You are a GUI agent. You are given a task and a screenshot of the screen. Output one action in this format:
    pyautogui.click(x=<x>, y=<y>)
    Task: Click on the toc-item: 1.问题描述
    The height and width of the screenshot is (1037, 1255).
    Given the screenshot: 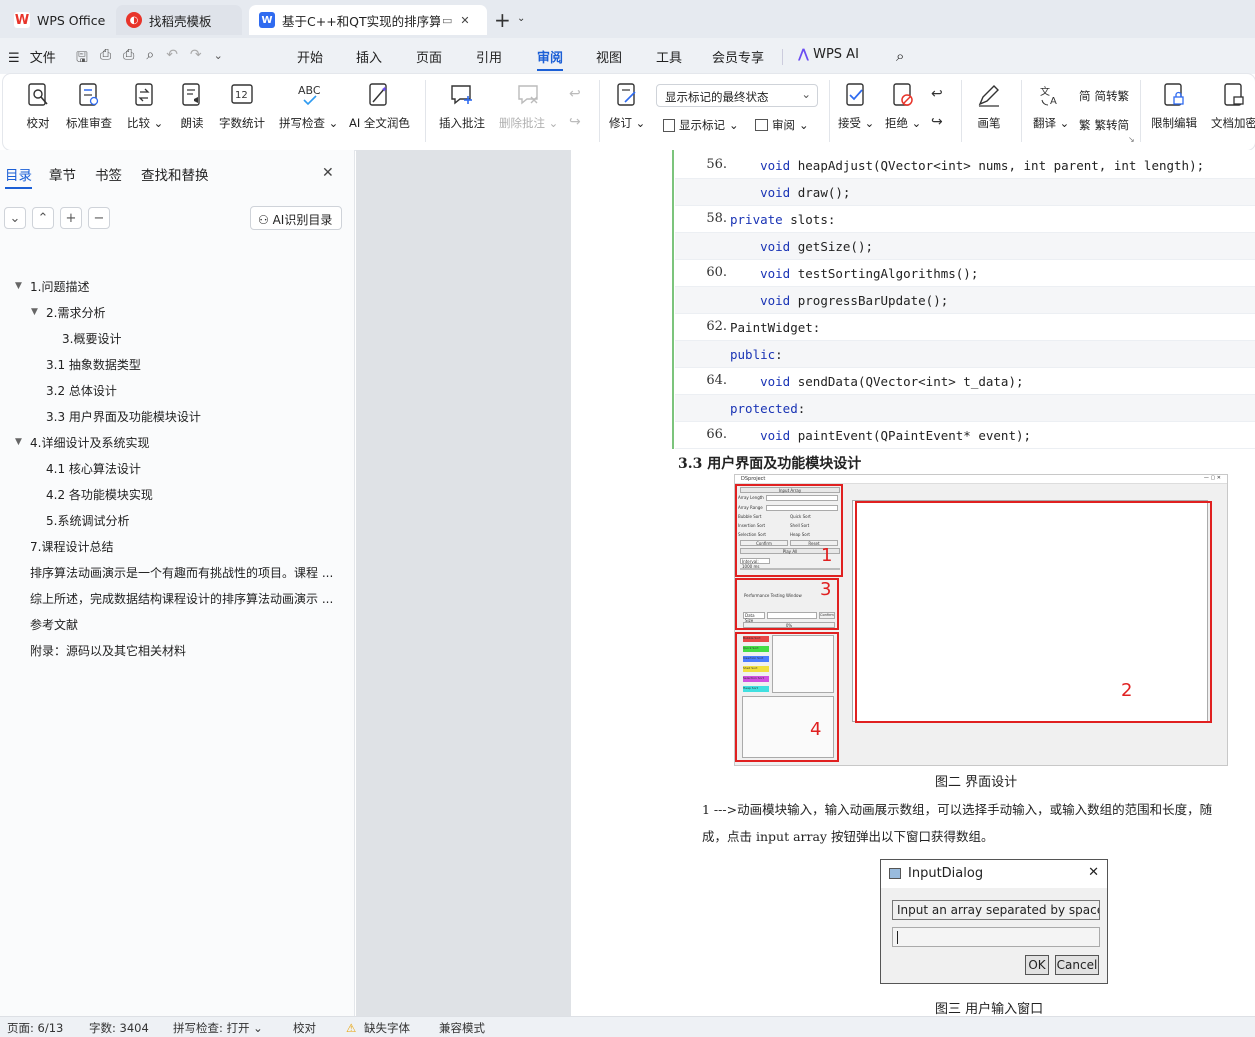 What is the action you would take?
    pyautogui.click(x=59, y=286)
    